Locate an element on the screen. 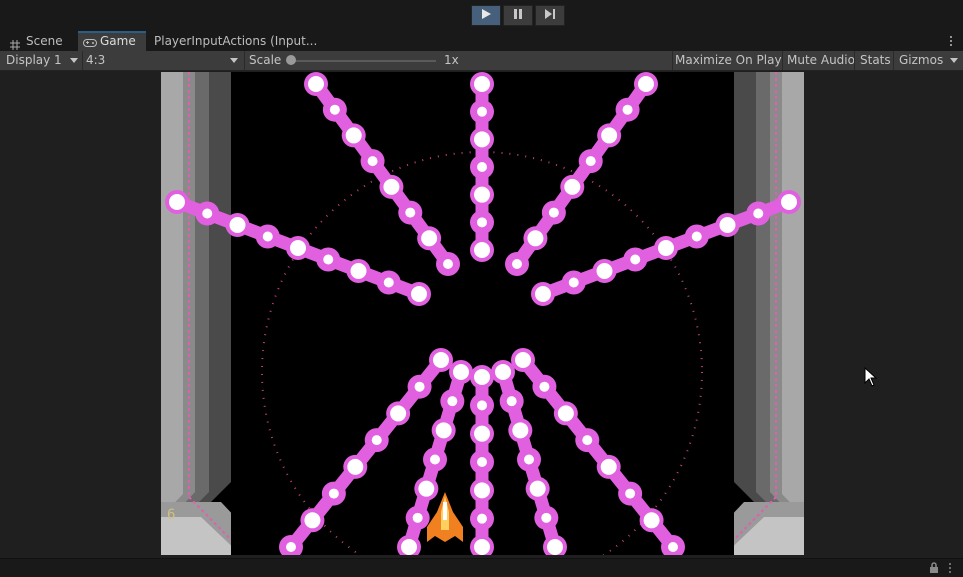 The height and width of the screenshot is (577, 963). status-bar is located at coordinates (481, 567).